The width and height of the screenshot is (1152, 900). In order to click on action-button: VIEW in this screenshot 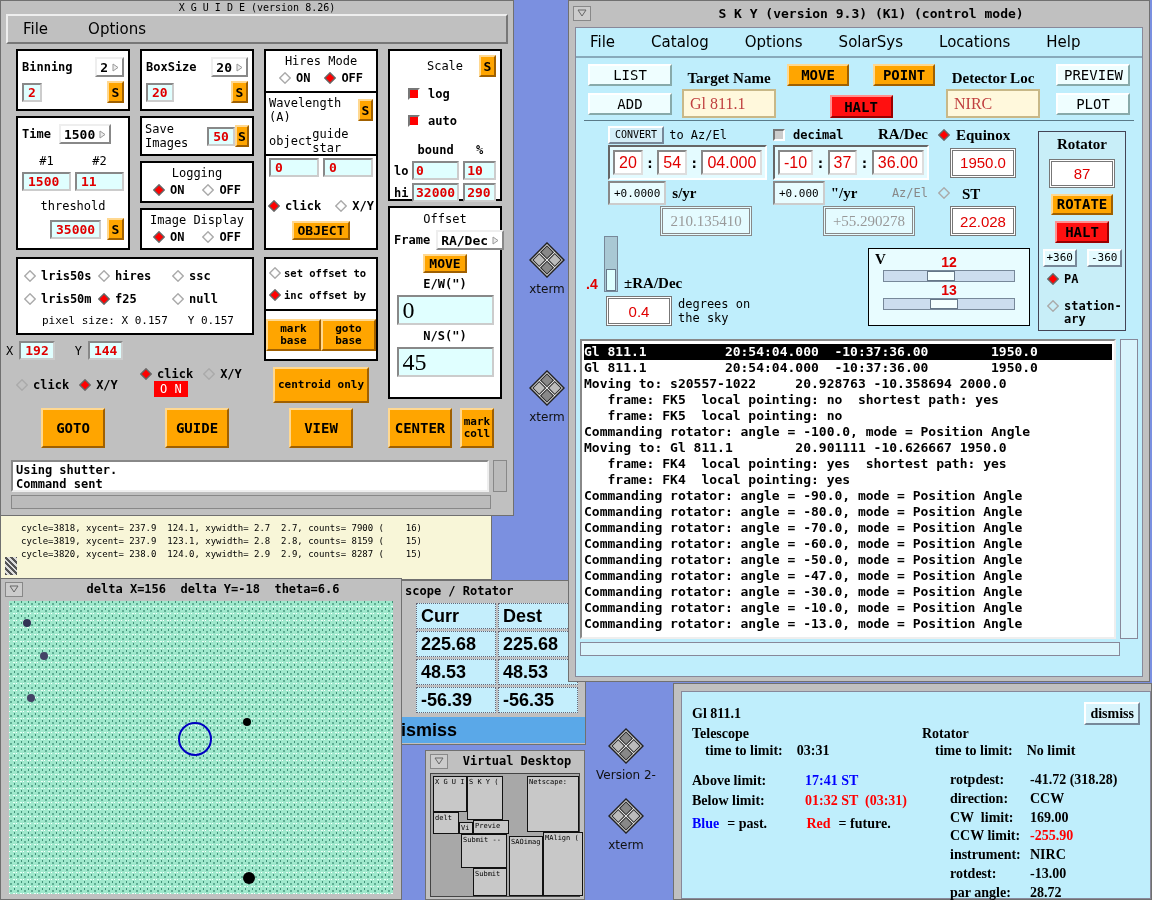, I will do `click(321, 428)`.